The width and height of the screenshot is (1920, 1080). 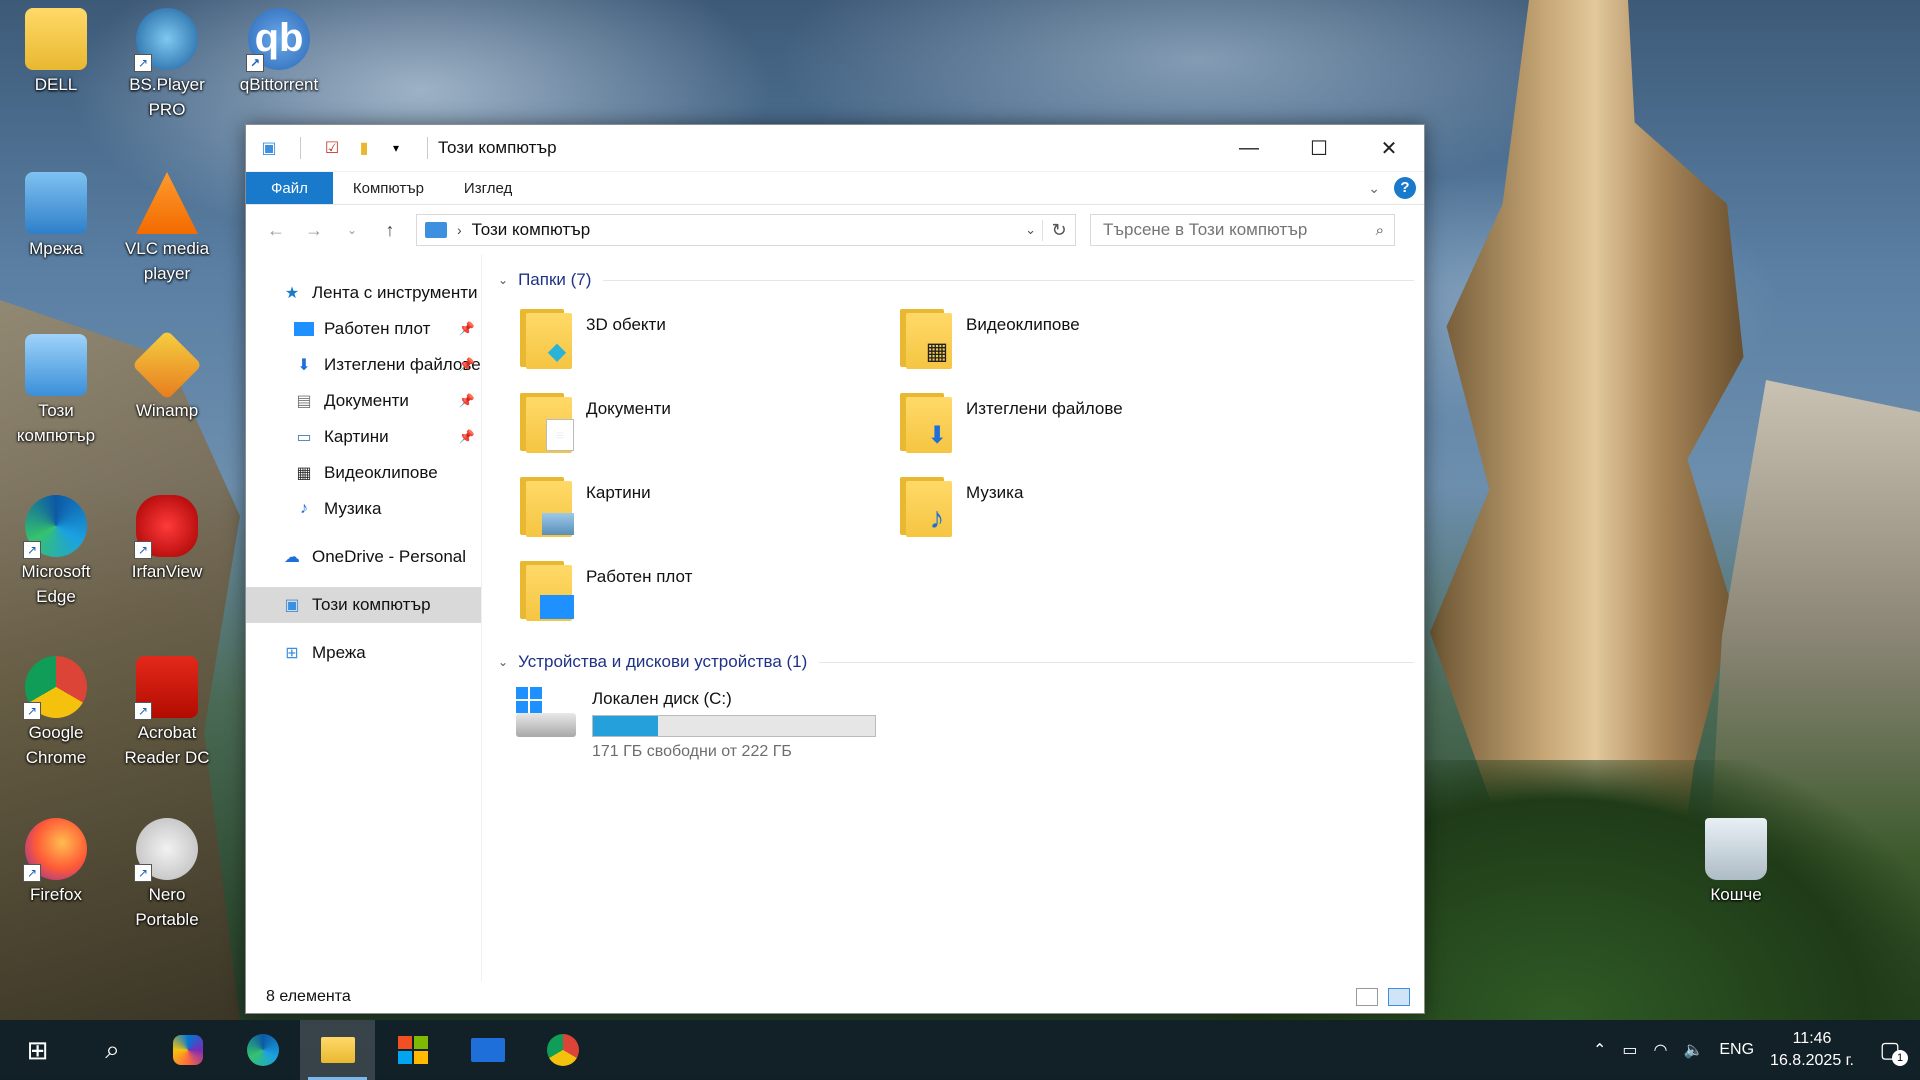 I want to click on search-box: ⌕, so click(x=1242, y=230).